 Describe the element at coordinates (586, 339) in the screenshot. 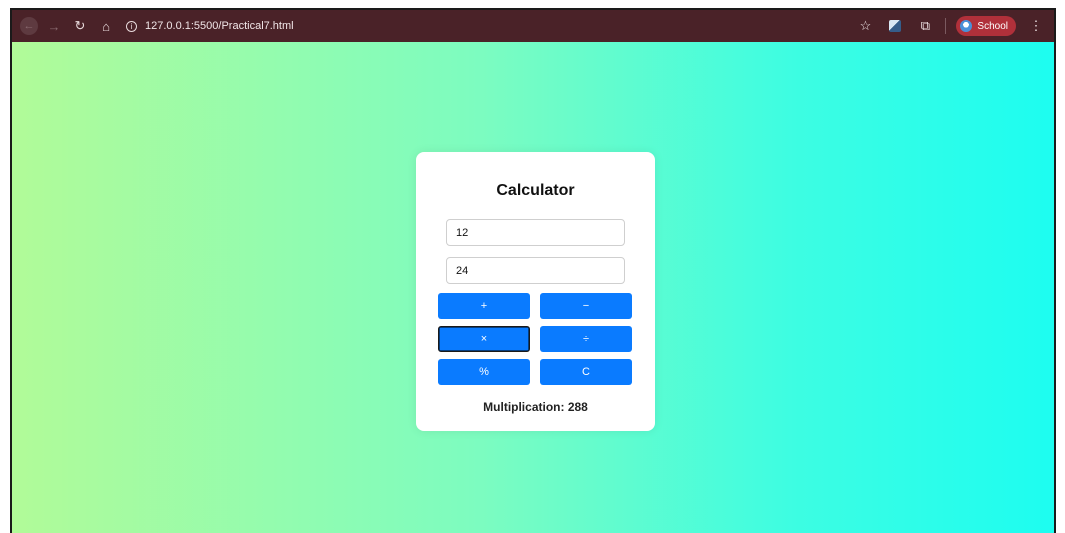

I see `divide-button: ÷` at that location.